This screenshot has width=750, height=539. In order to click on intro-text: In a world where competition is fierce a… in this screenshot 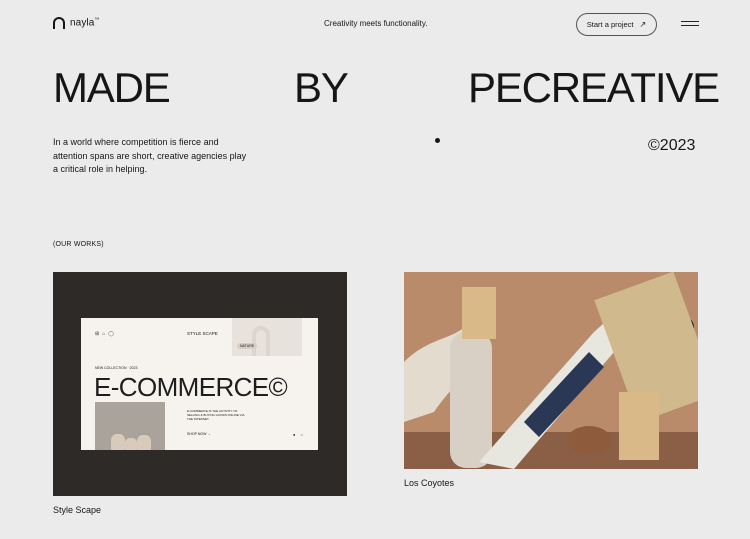, I will do `click(150, 155)`.